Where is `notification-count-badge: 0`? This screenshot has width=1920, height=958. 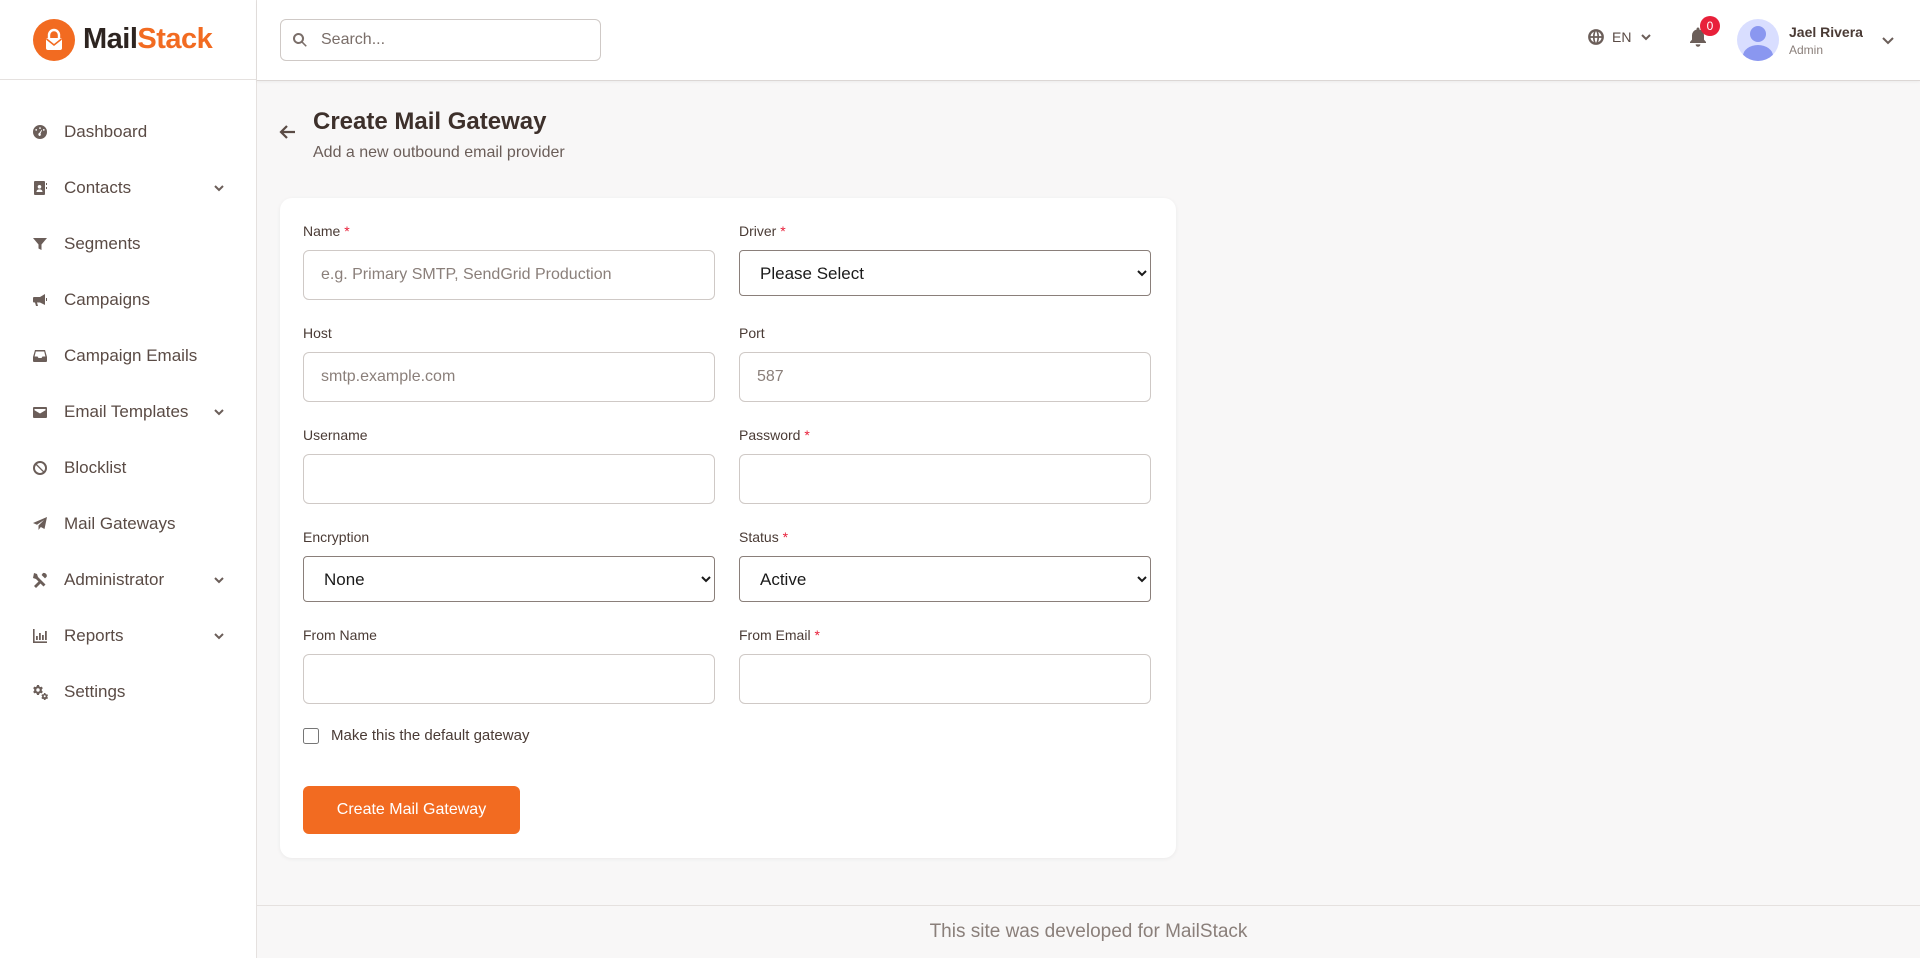 notification-count-badge: 0 is located at coordinates (1710, 26).